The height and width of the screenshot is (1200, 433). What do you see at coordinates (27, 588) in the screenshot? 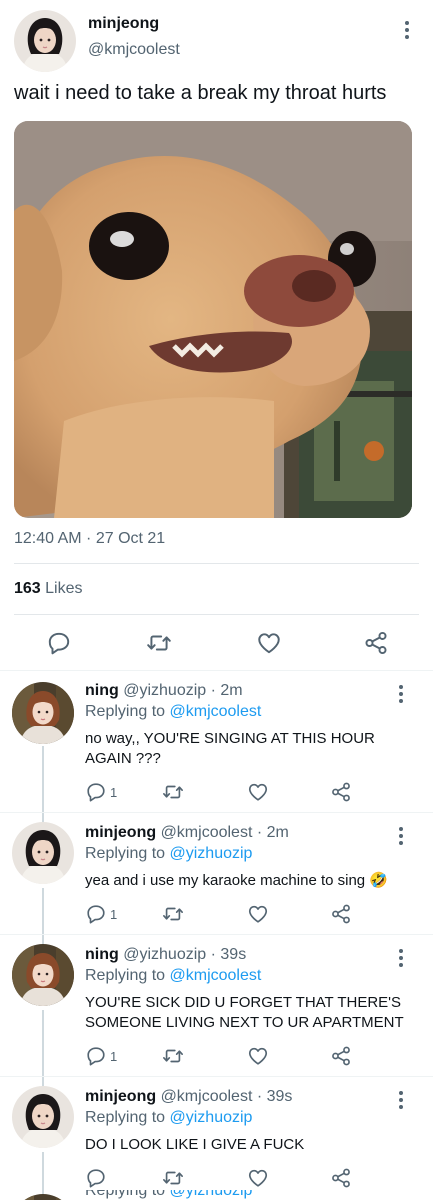
I see `likes-count: 163` at bounding box center [27, 588].